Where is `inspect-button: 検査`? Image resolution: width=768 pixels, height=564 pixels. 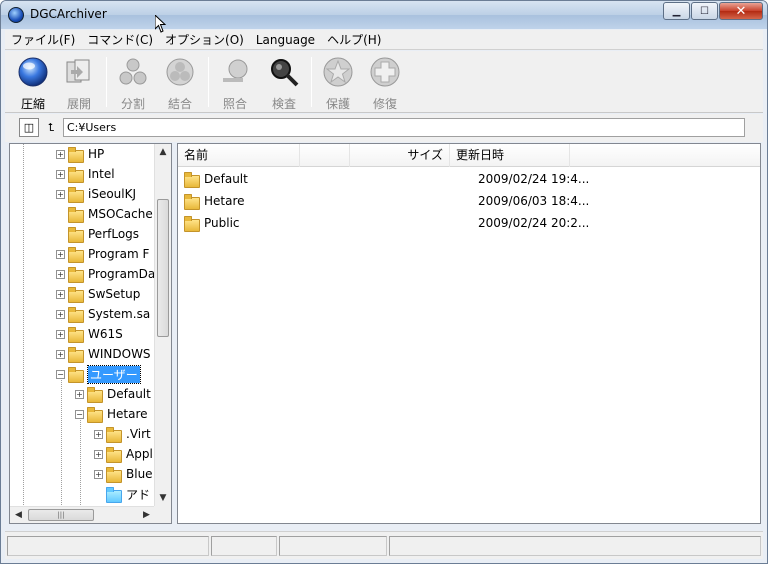
inspect-button: 検査 is located at coordinates (284, 82).